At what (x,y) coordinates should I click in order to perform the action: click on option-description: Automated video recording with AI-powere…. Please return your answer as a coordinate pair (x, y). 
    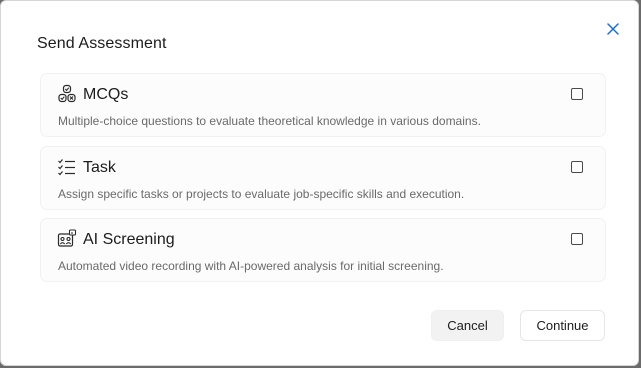
    Looking at the image, I should click on (251, 266).